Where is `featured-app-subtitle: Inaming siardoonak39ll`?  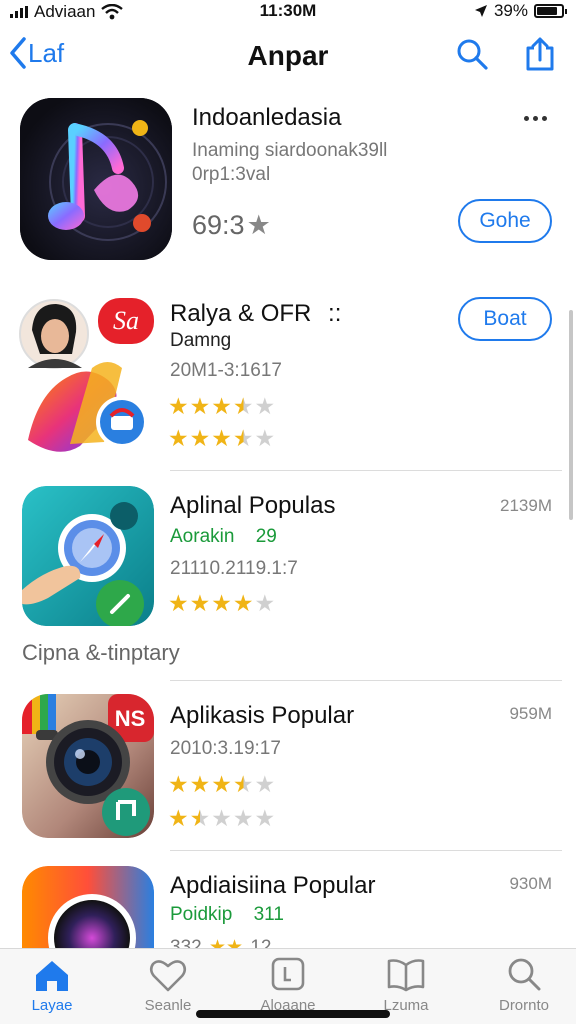 featured-app-subtitle: Inaming siardoonak39ll is located at coordinates (290, 150).